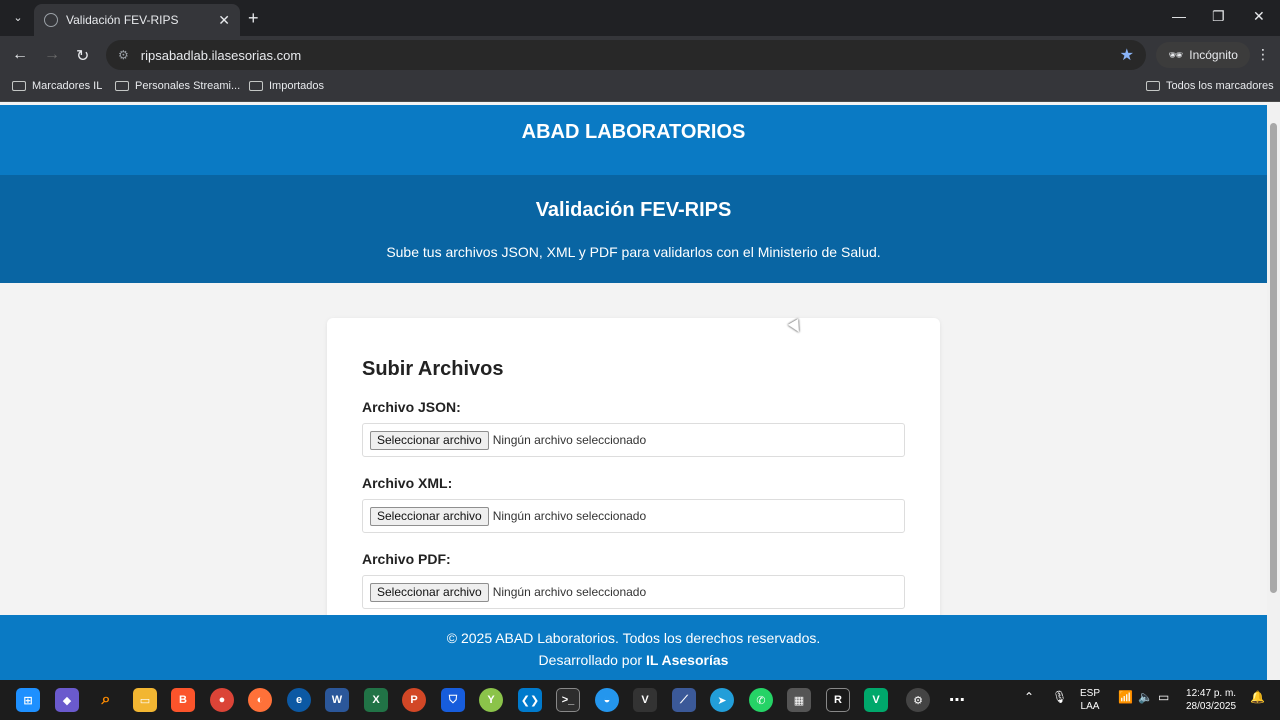 The image size is (1280, 720). What do you see at coordinates (838, 700) in the screenshot?
I see `app-r-icon: R` at bounding box center [838, 700].